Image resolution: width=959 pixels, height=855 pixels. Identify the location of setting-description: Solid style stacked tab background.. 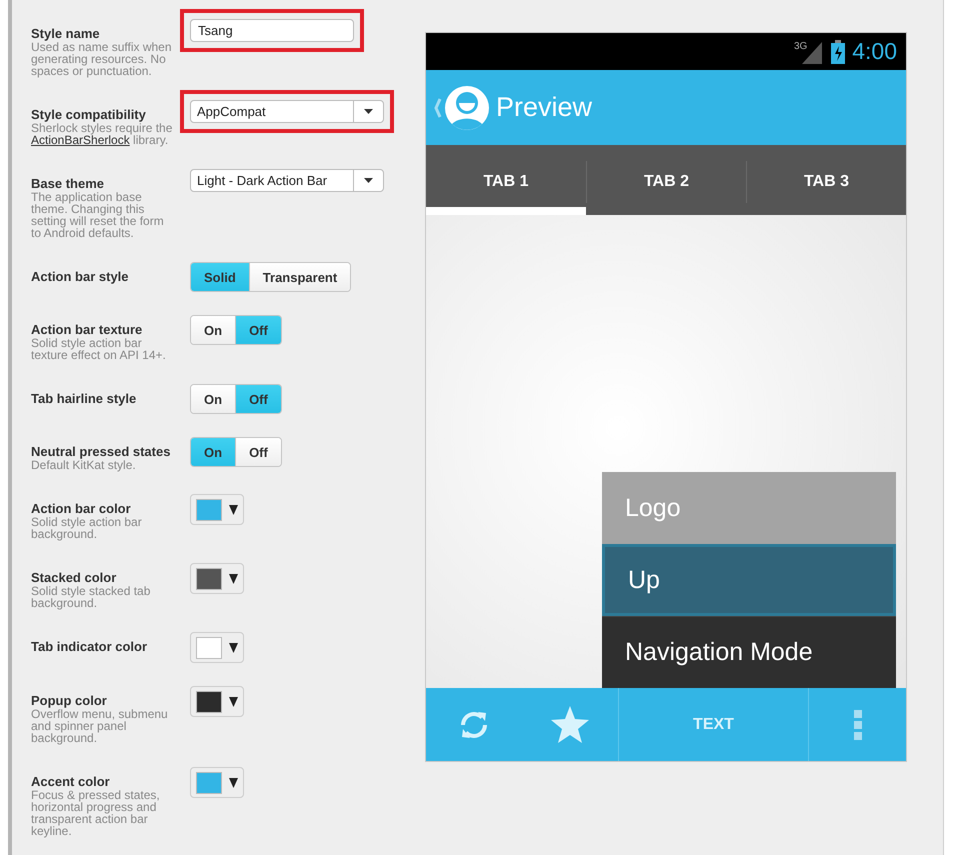
(91, 597).